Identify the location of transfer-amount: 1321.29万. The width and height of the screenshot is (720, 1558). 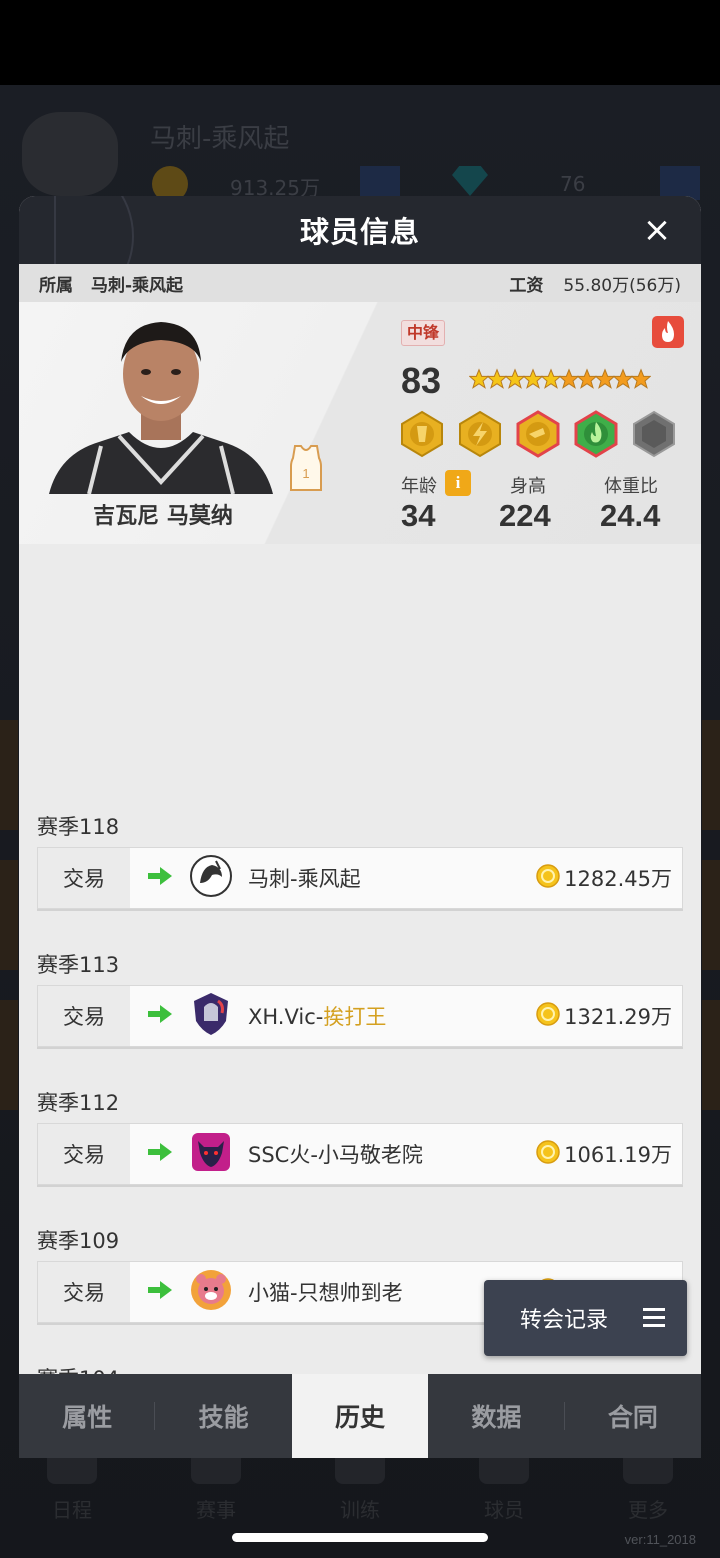
(618, 1017).